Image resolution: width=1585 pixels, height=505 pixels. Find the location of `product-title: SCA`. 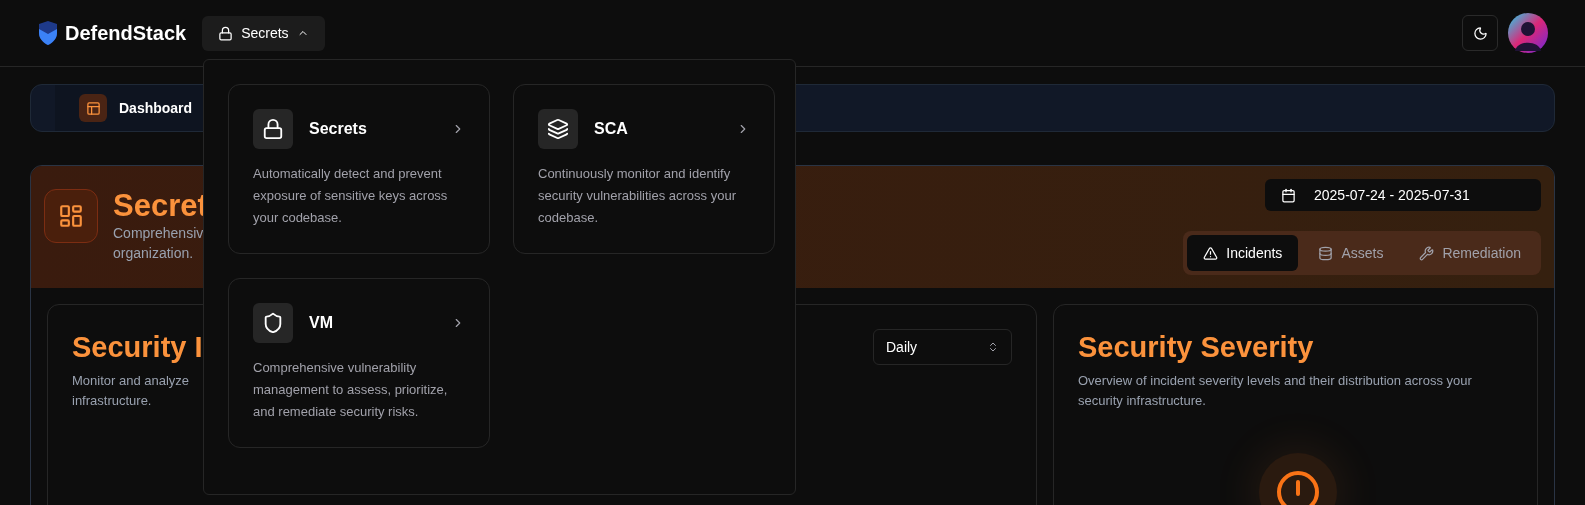

product-title: SCA is located at coordinates (611, 129).